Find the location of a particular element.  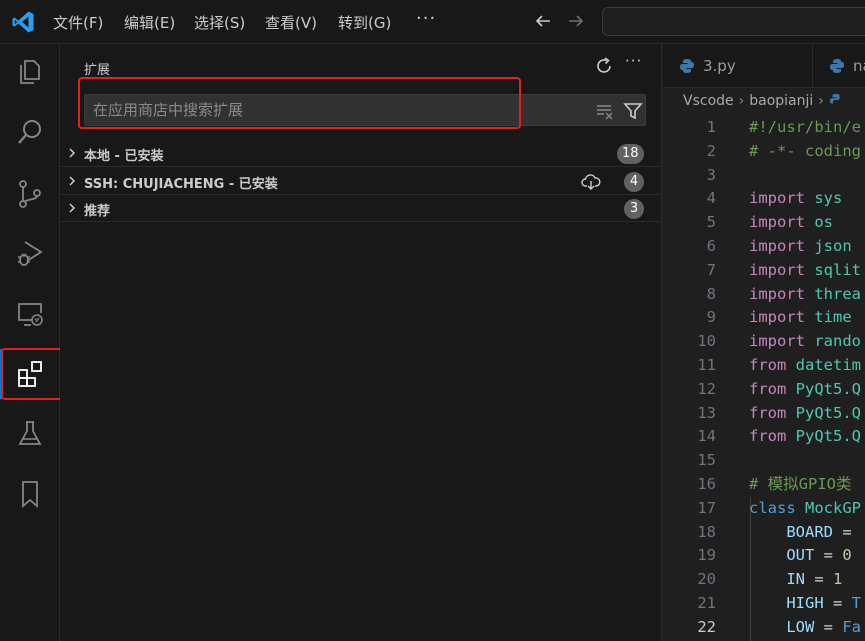

code-line: 13 from PyQt5.Q is located at coordinates (764, 414).